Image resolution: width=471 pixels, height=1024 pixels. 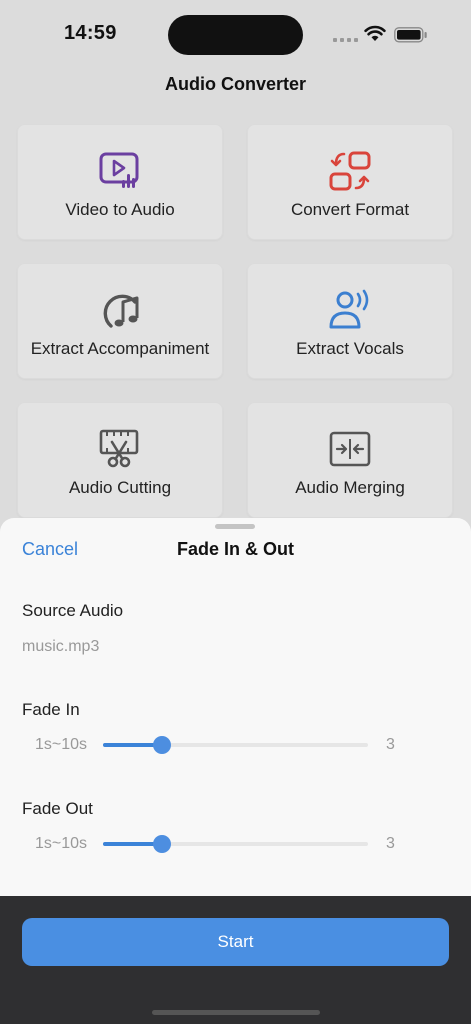 I want to click on fade-in-range: 1s~10s, so click(x=61, y=744).